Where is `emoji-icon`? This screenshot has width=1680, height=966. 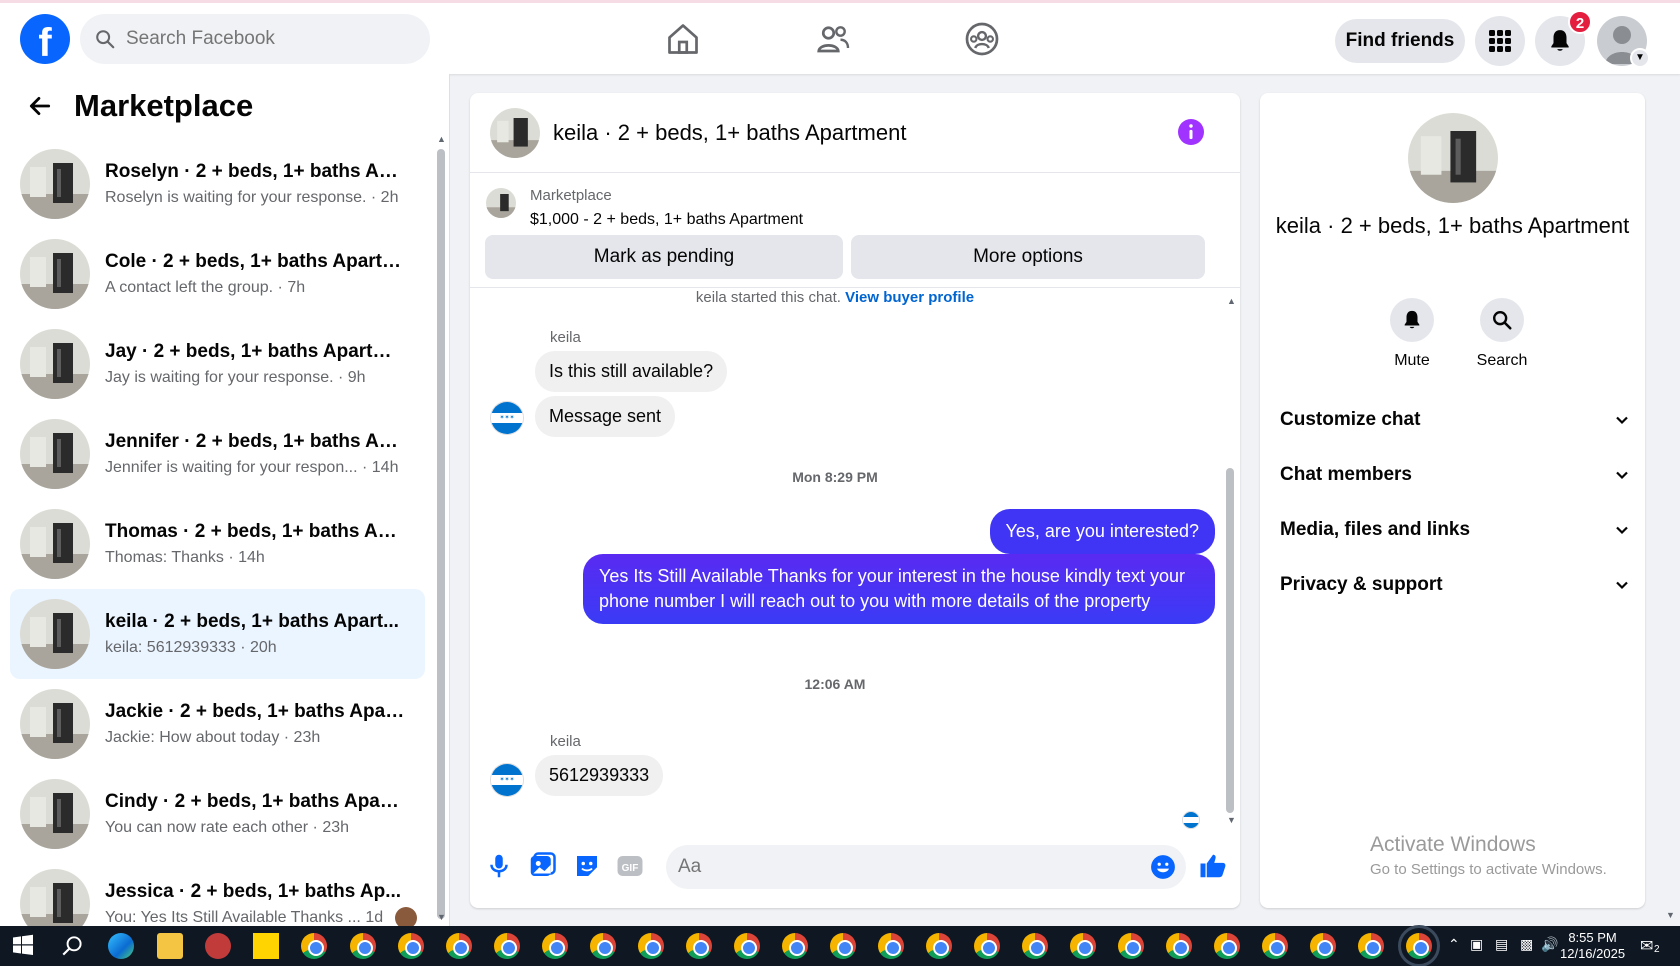 emoji-icon is located at coordinates (1163, 867).